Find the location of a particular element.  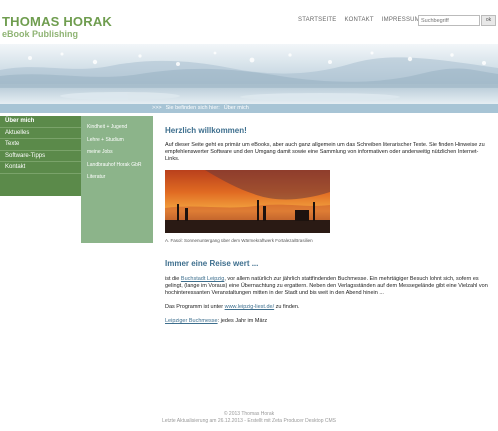

topnav-contact-link: KONTAKT is located at coordinates (358, 20).